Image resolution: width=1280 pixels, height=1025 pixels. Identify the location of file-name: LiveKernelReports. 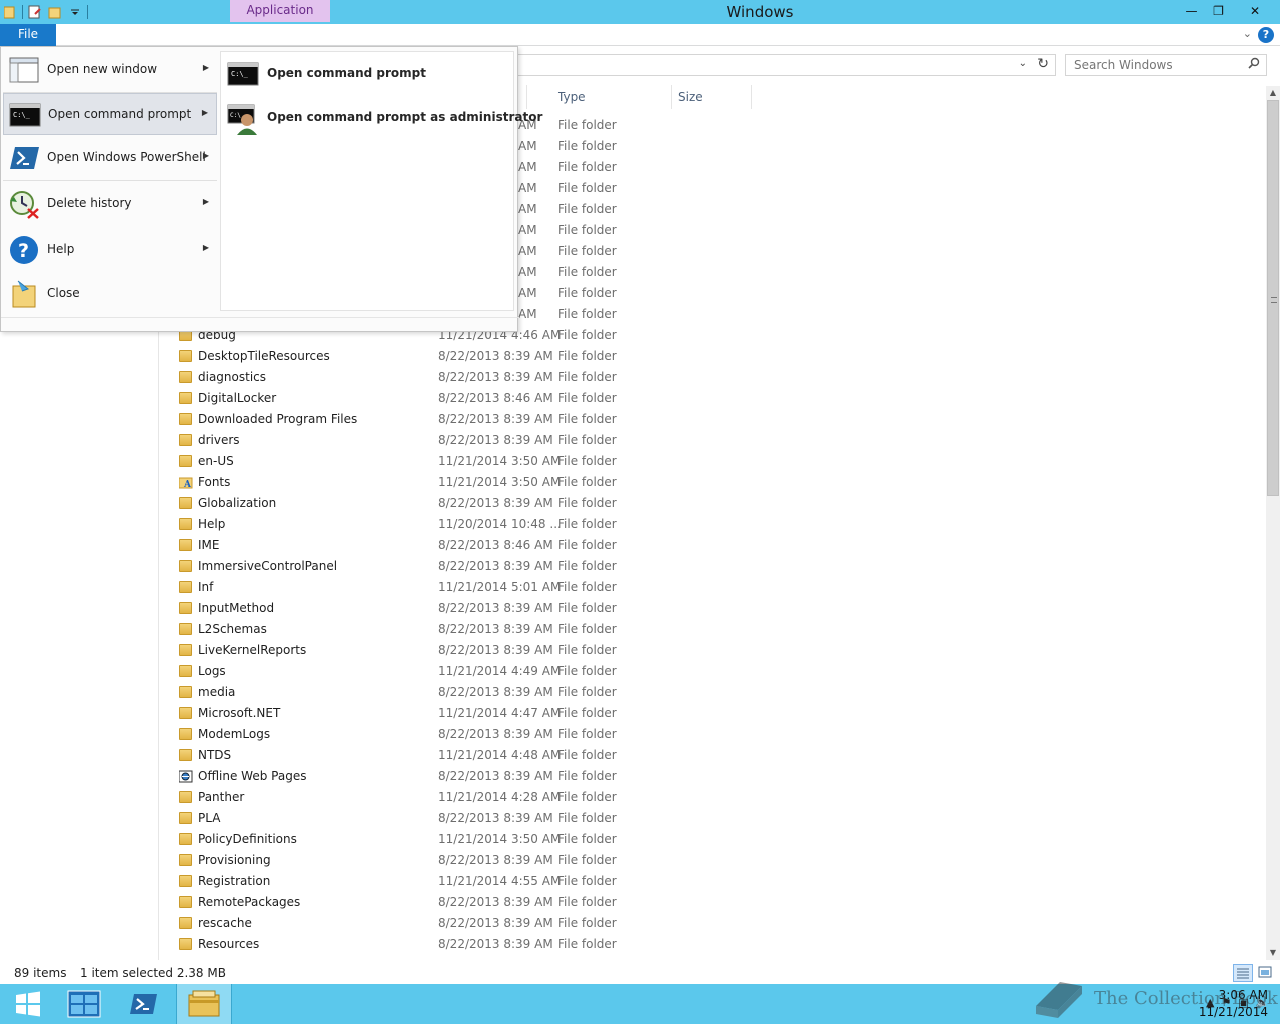
(252, 650).